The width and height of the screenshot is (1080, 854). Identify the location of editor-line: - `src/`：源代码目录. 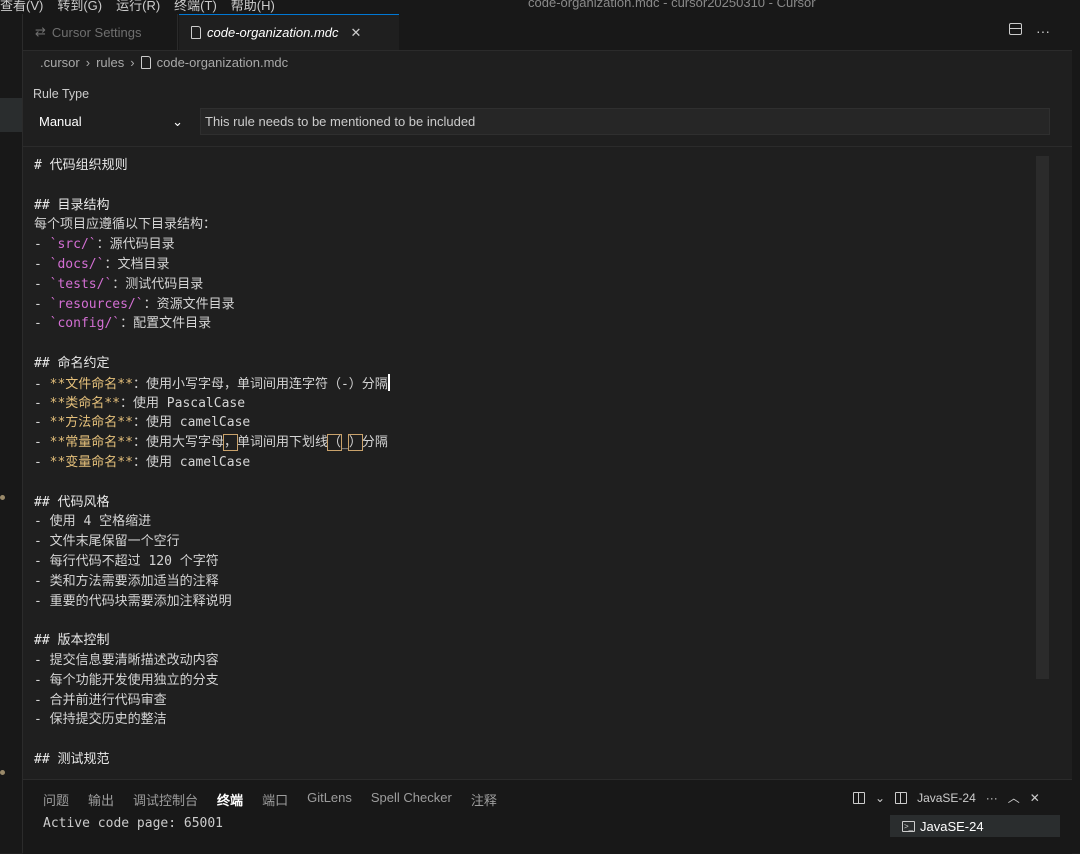
(534, 245).